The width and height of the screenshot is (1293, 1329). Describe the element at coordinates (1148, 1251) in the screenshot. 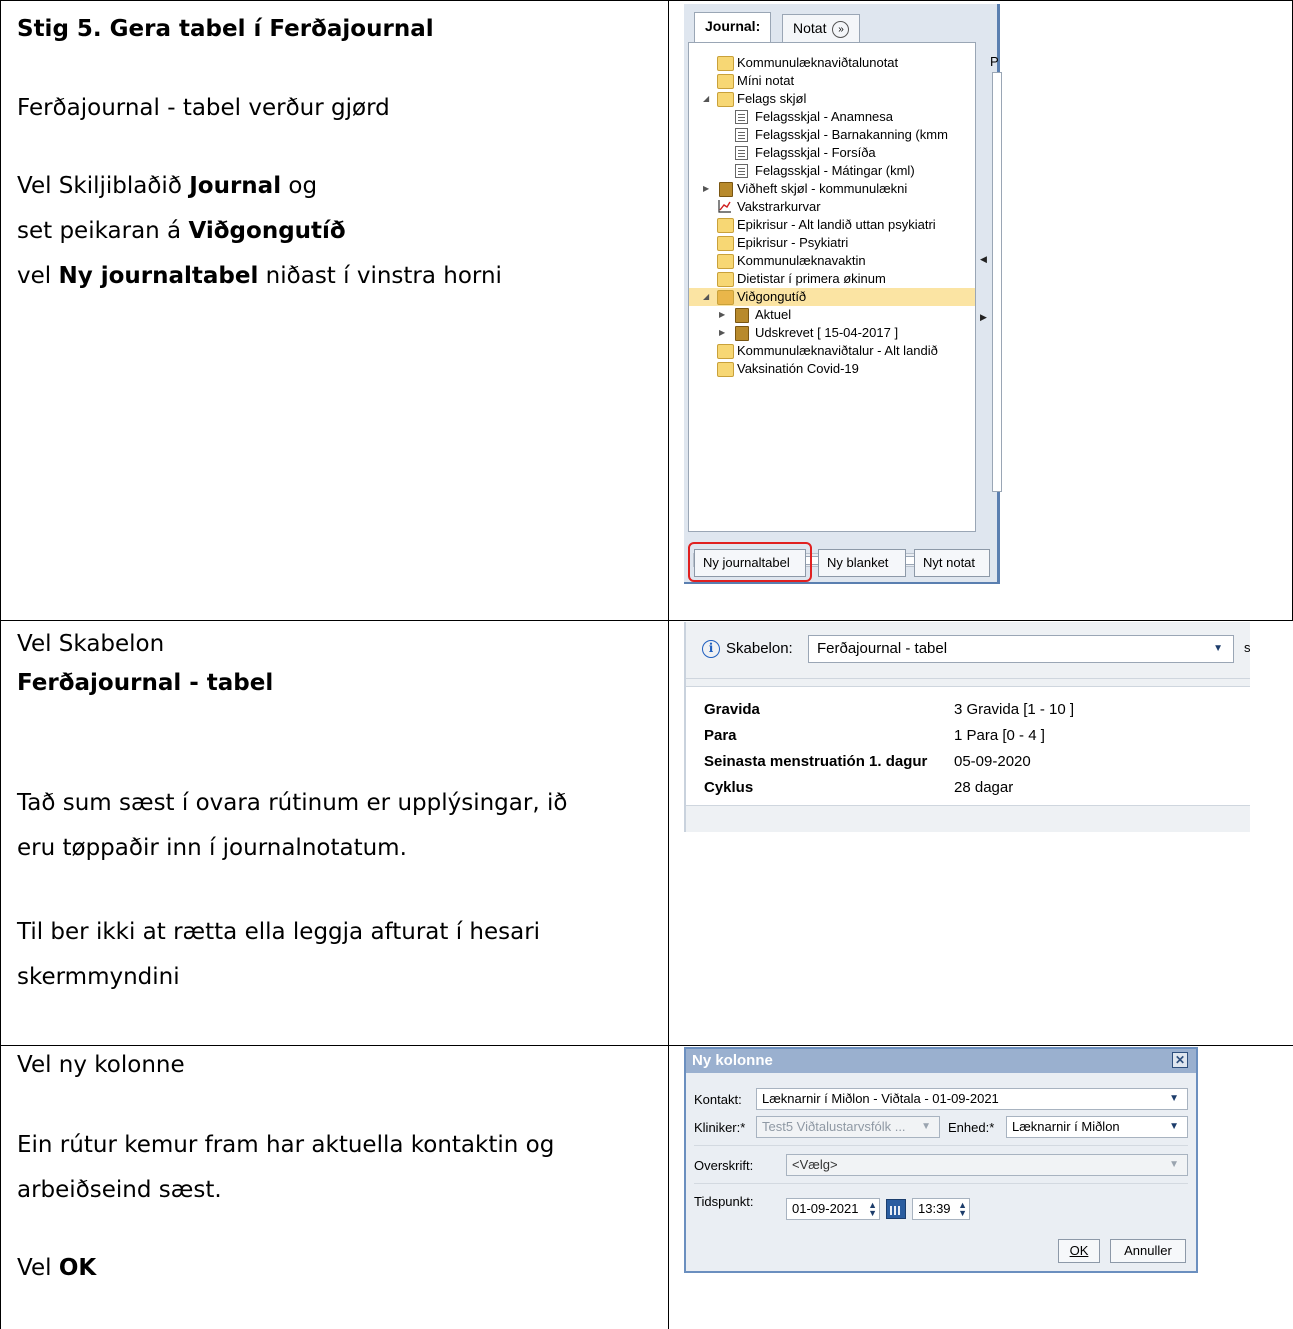

I see `annuller-button: Annuller` at that location.